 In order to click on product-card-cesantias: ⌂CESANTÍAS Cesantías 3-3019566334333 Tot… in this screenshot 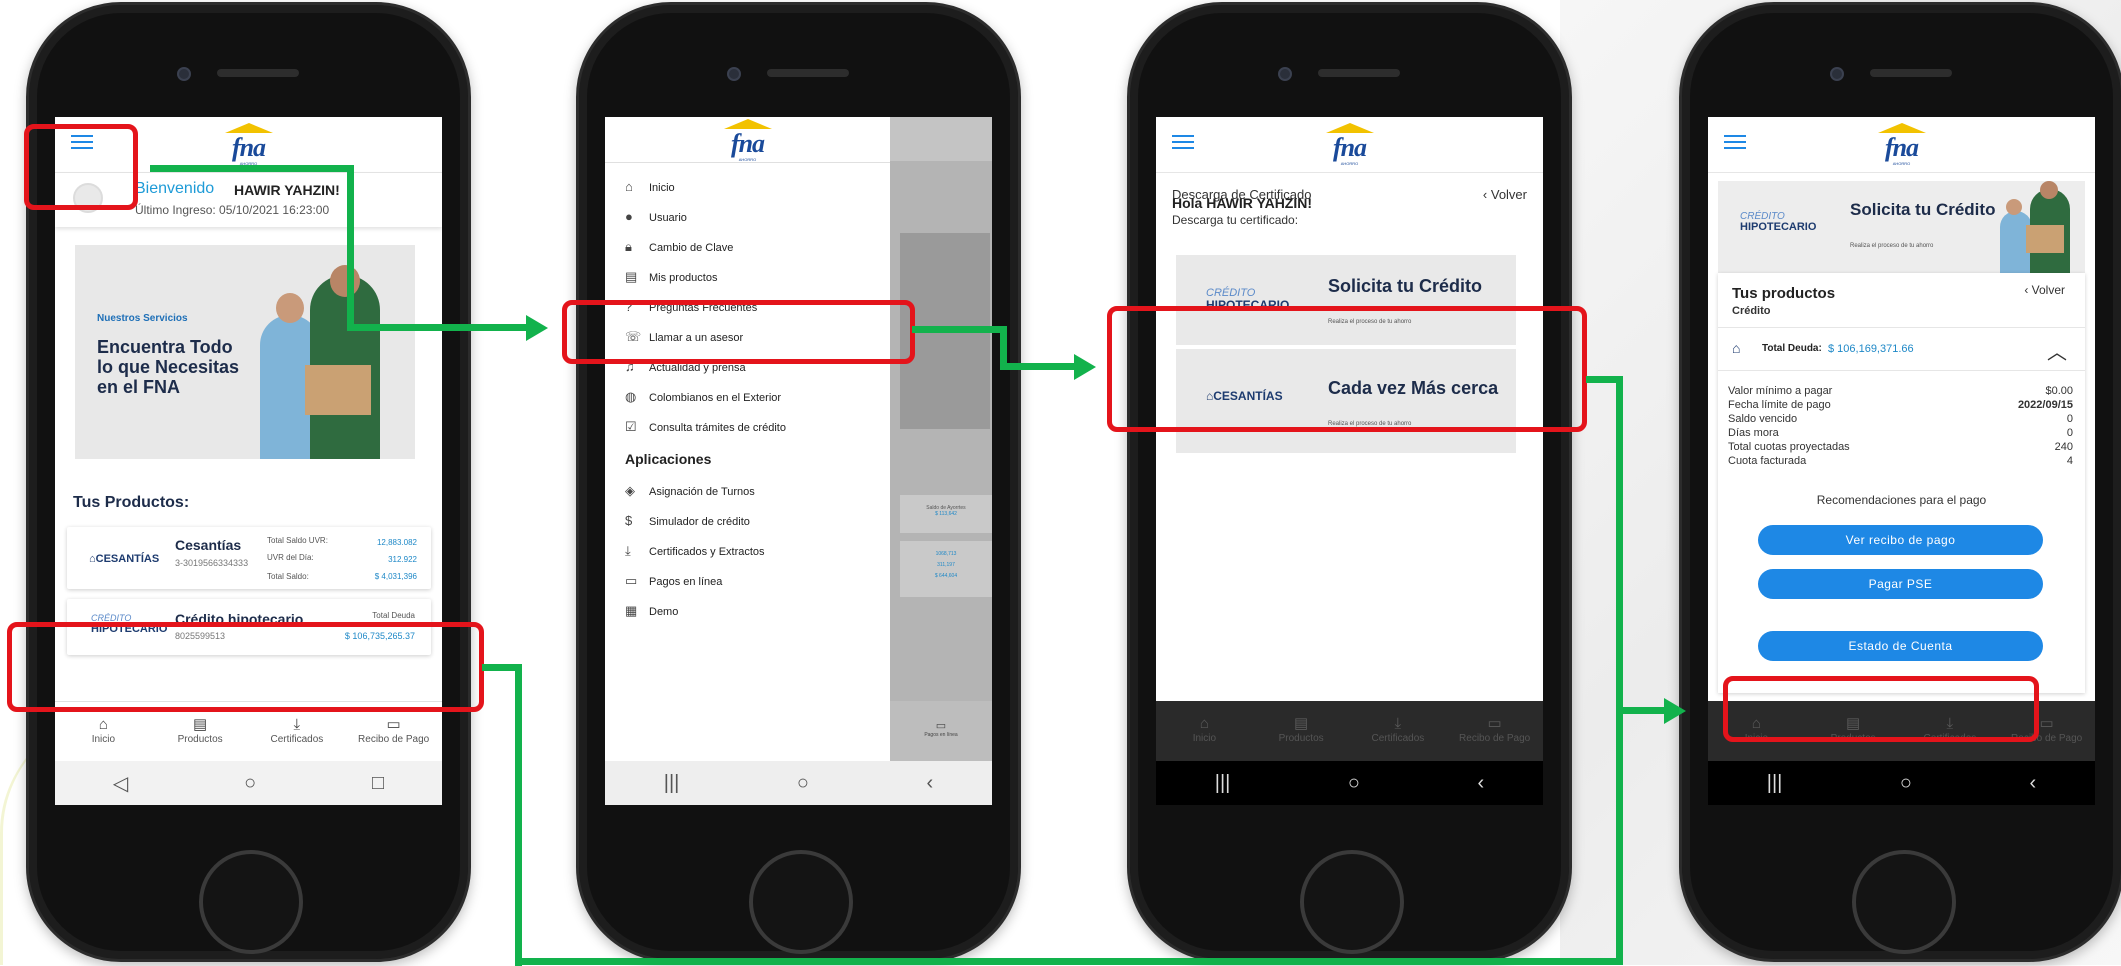, I will do `click(249, 558)`.